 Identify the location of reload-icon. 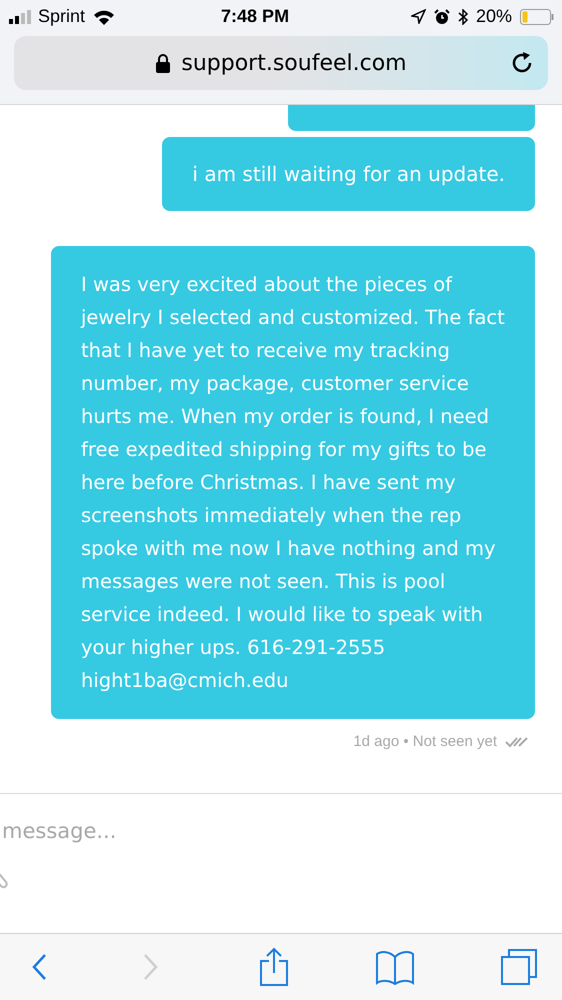
(522, 63).